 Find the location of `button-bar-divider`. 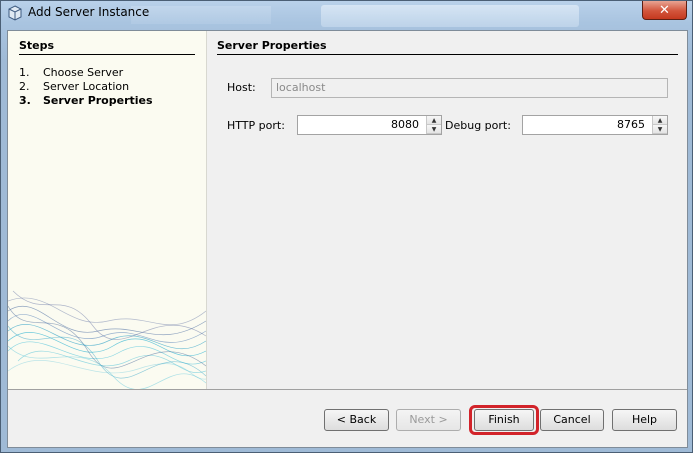

button-bar-divider is located at coordinates (347, 389).